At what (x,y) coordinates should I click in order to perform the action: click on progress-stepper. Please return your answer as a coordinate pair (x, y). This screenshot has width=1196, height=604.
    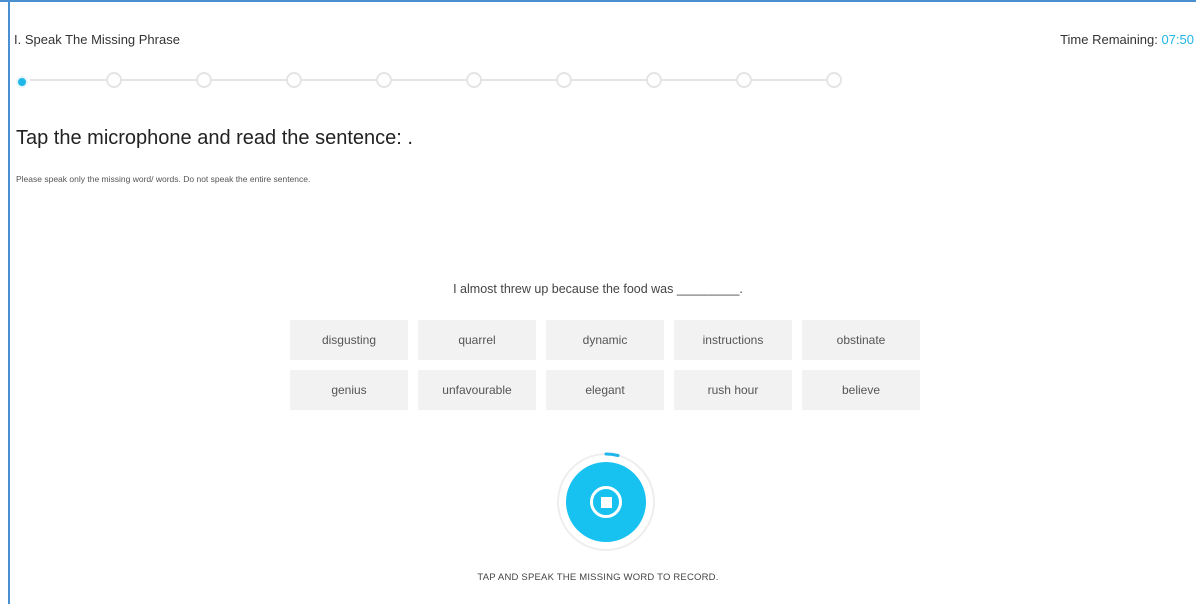
    Looking at the image, I should click on (431, 80).